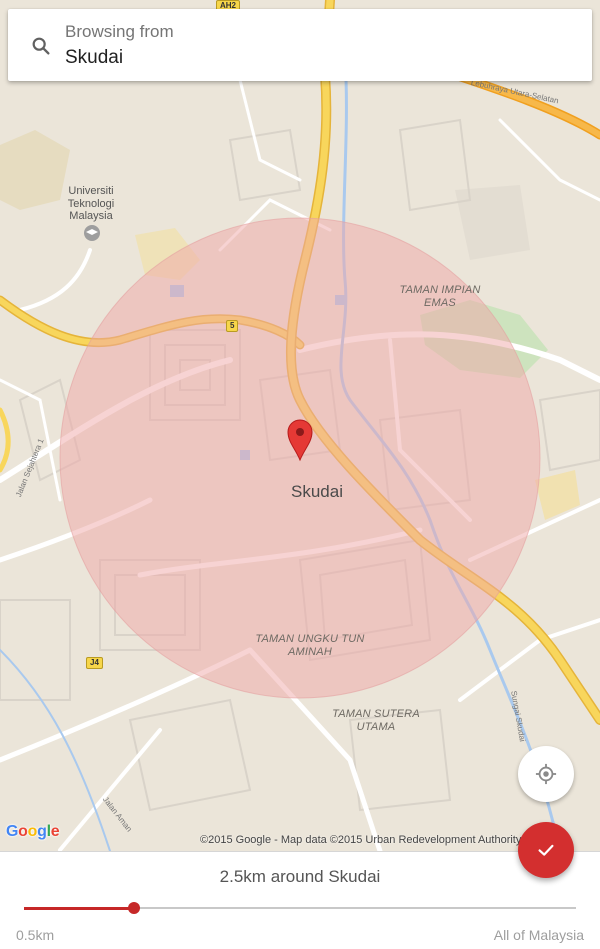 This screenshot has width=600, height=949. I want to click on road-shield-j4: J4, so click(94, 663).